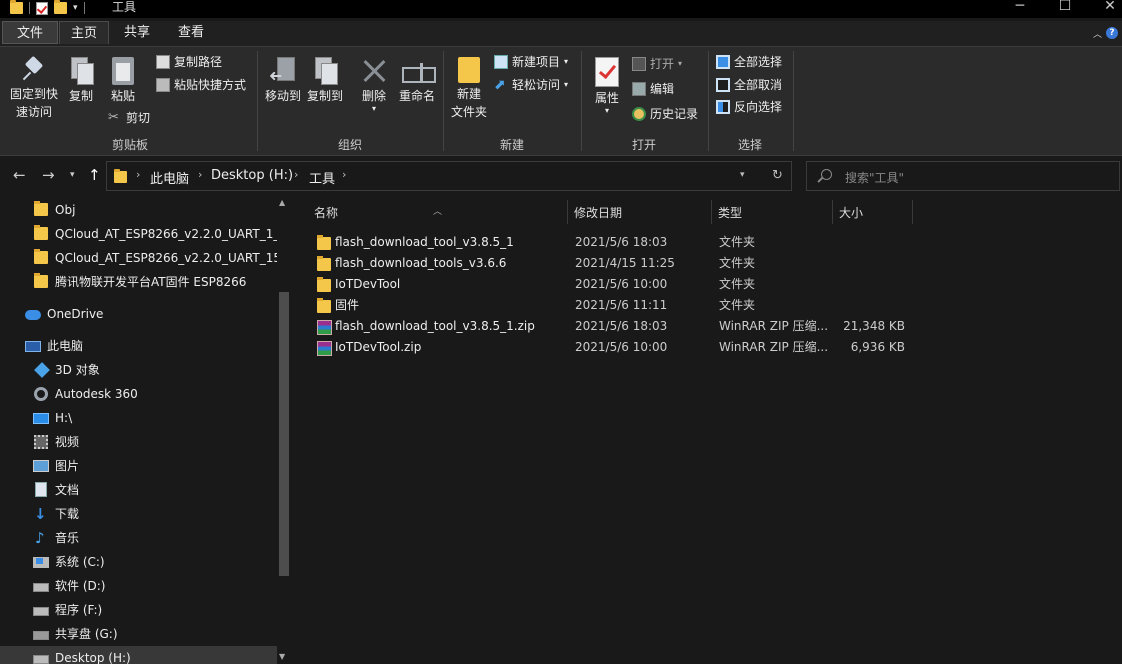 The width and height of the screenshot is (1122, 664). I want to click on paste-button: 粘贴, so click(123, 79).